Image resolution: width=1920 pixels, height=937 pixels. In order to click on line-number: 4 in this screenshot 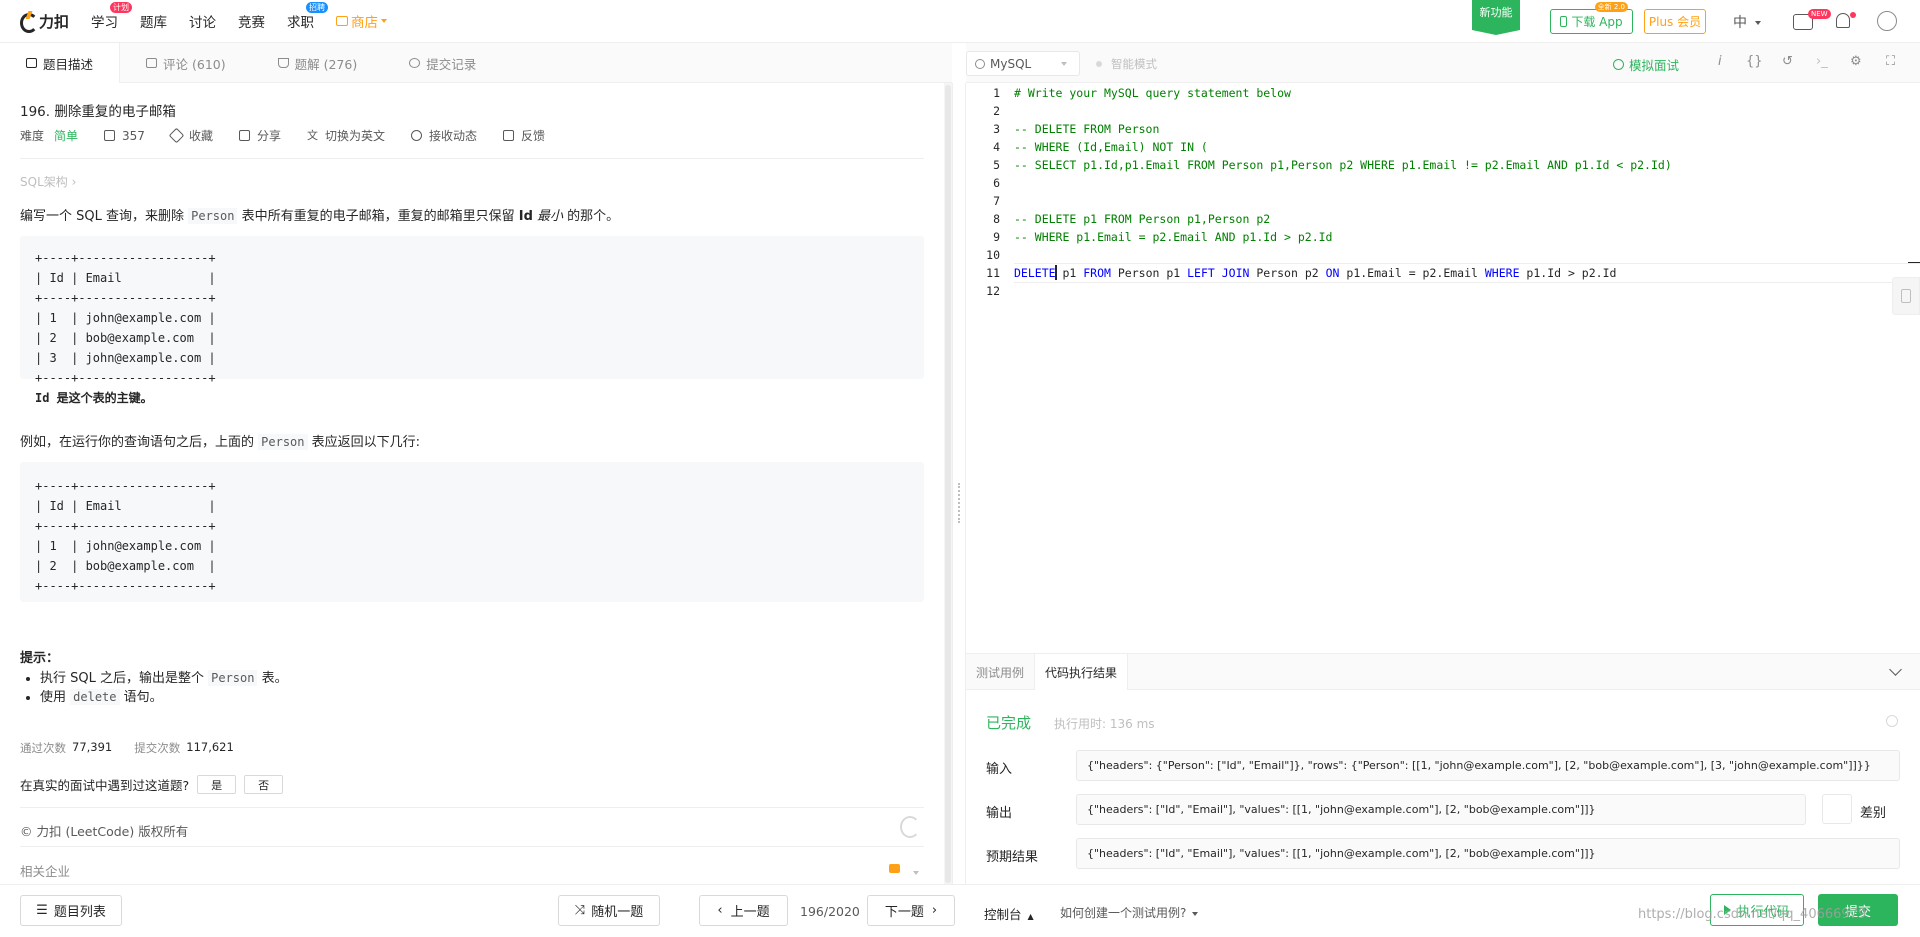, I will do `click(996, 147)`.